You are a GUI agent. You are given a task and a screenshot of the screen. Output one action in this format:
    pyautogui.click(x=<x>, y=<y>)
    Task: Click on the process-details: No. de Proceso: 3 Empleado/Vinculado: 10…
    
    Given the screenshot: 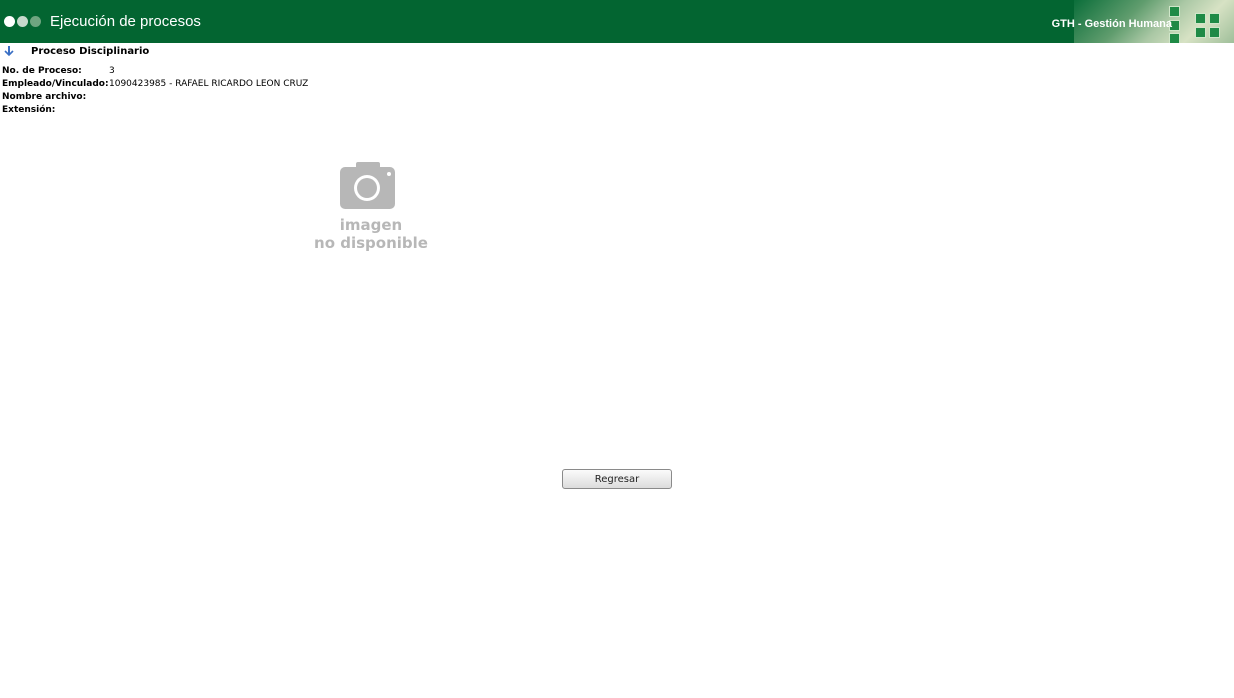 What is the action you would take?
    pyautogui.click(x=155, y=91)
    